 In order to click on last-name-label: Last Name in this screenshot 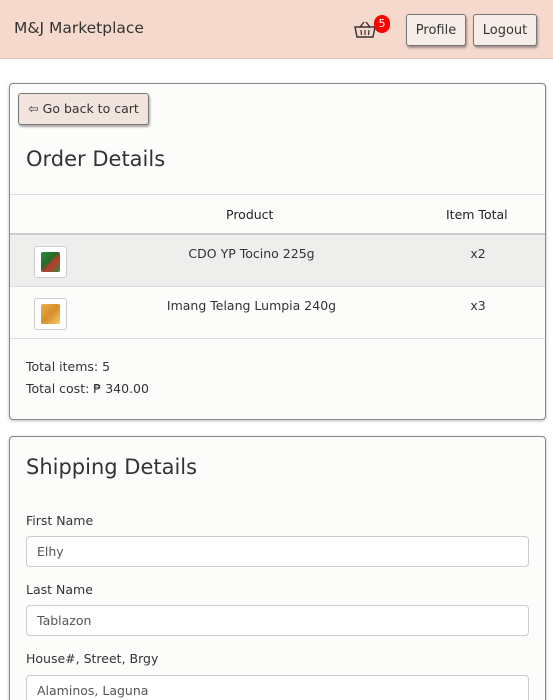, I will do `click(59, 589)`.